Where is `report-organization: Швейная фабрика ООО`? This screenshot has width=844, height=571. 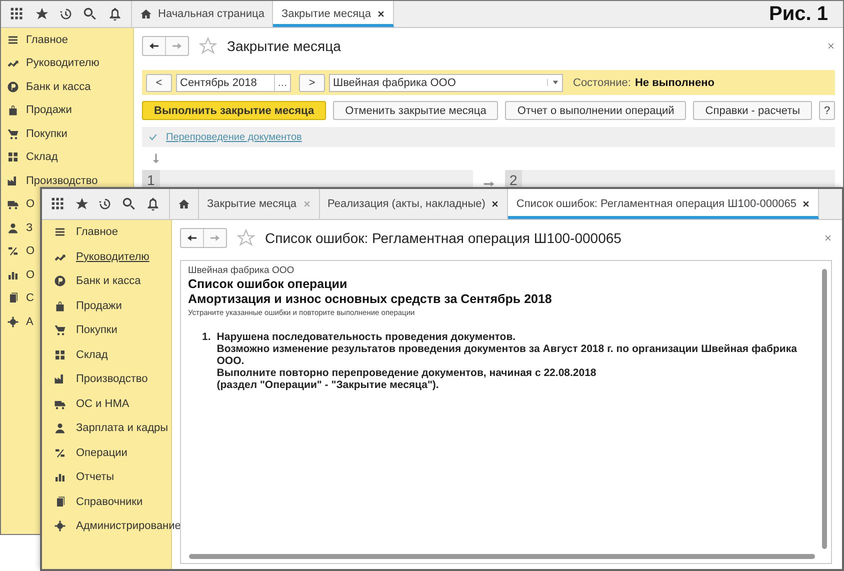
report-organization: Швейная фабрика ООО is located at coordinates (242, 270).